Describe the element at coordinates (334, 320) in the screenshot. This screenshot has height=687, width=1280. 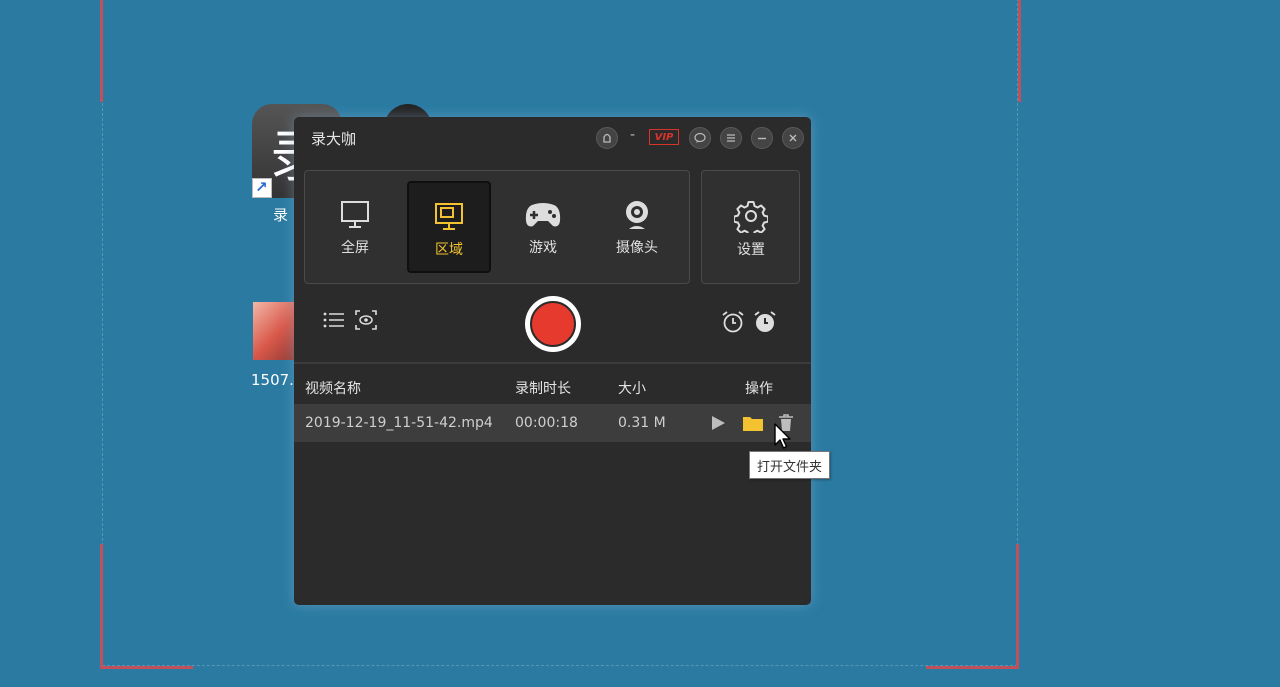
I see `list-icon` at that location.